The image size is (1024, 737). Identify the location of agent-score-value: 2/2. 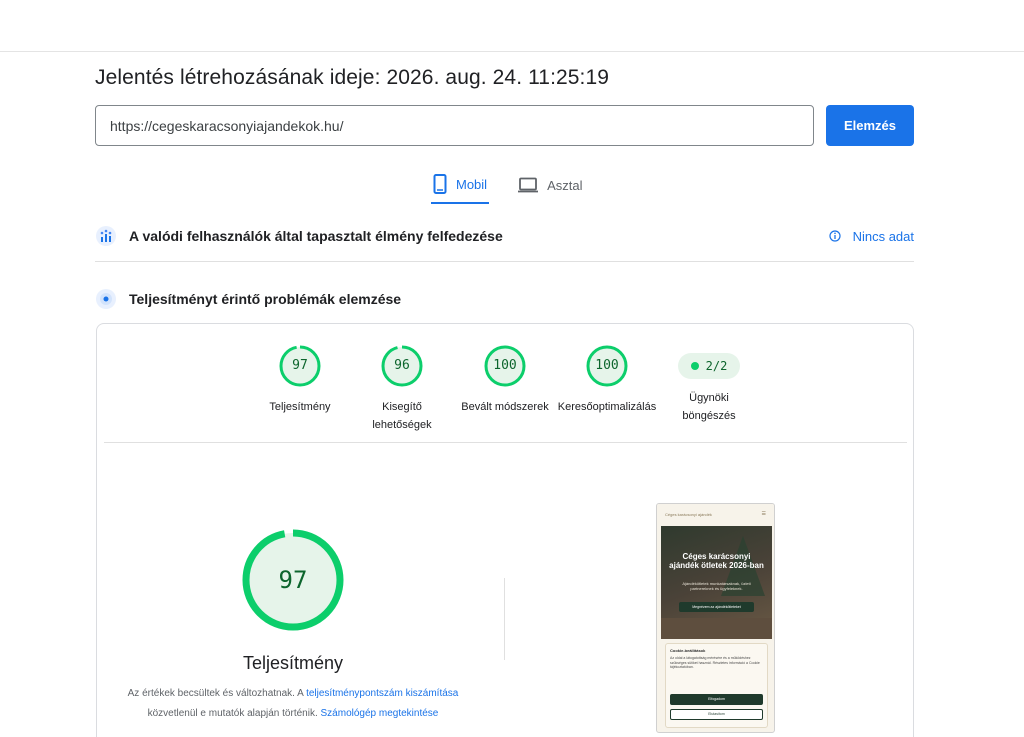
(716, 366).